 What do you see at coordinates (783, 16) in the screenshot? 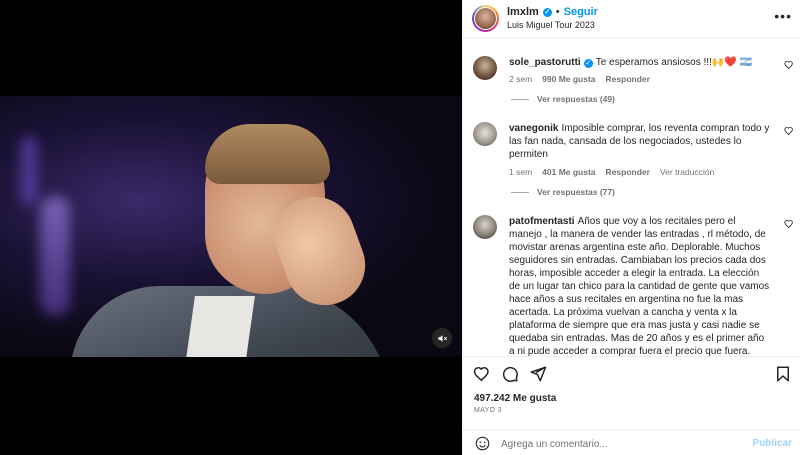
I see `more-options-icon: •••` at bounding box center [783, 16].